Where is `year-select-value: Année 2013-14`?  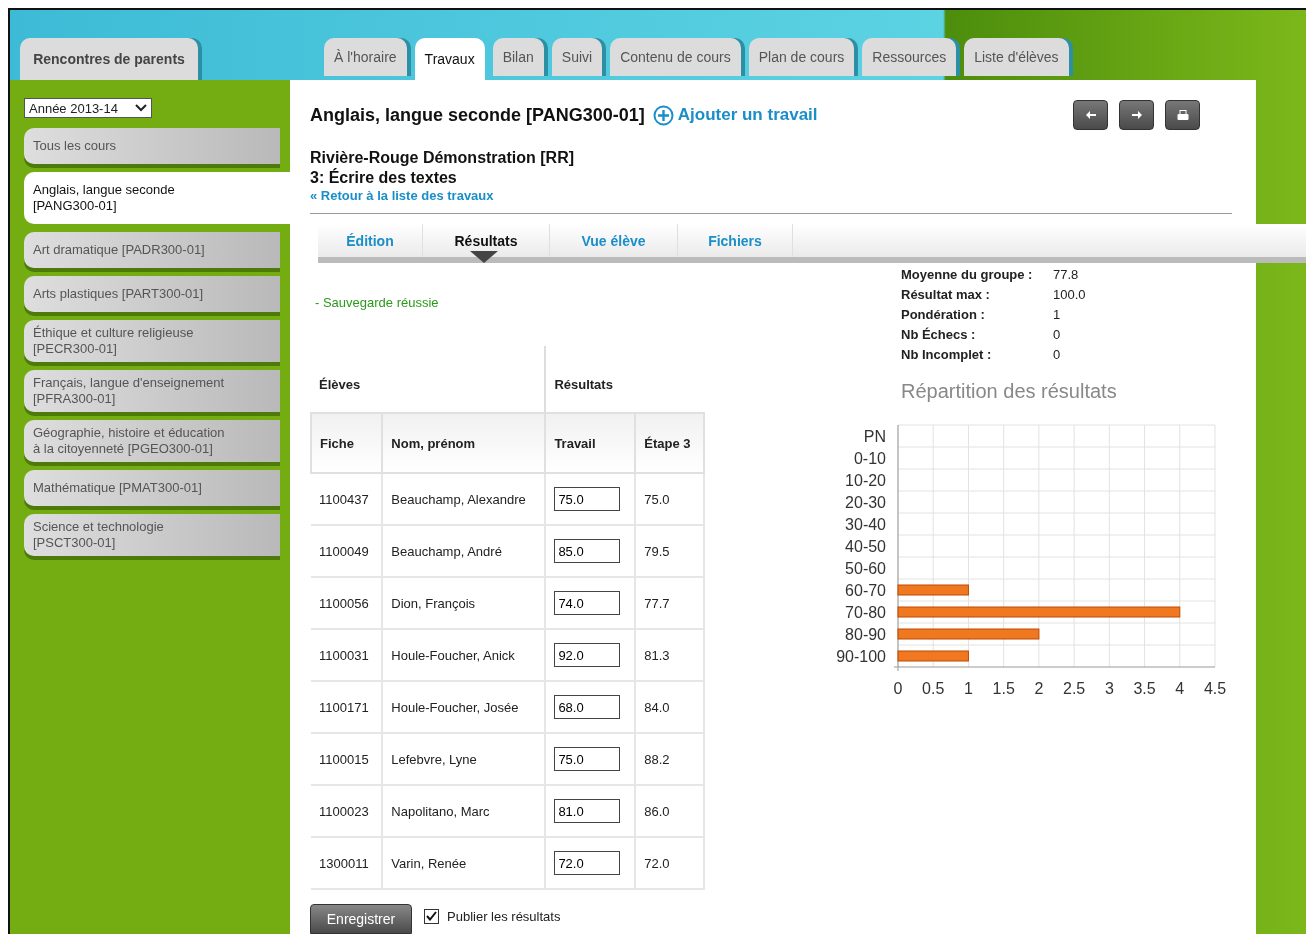
year-select-value: Année 2013-14 is located at coordinates (73, 108).